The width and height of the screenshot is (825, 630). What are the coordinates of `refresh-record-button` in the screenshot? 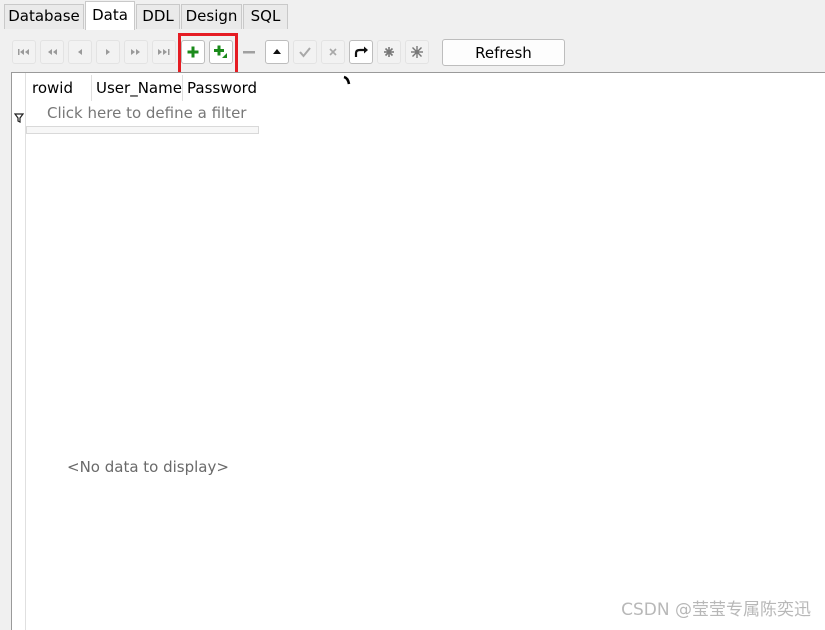 It's located at (361, 52).